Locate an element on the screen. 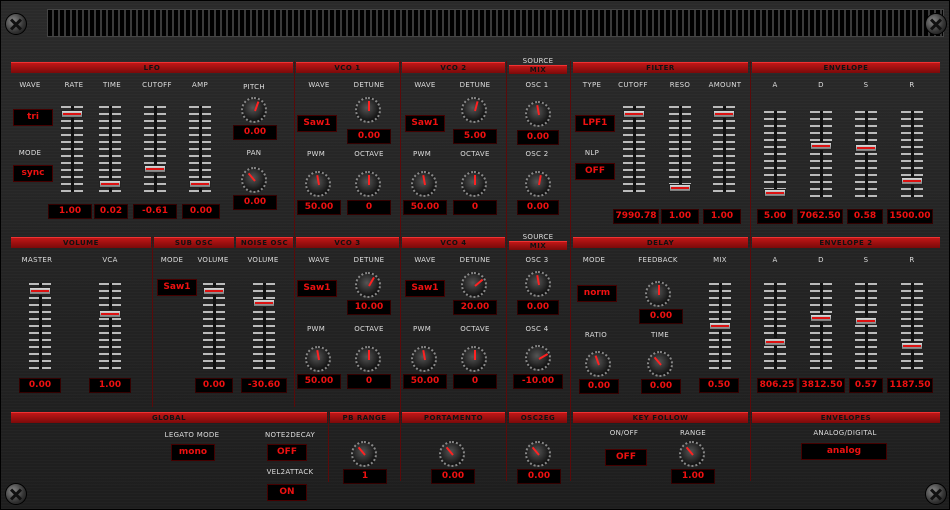  vco1-pwm-knob is located at coordinates (318, 184).